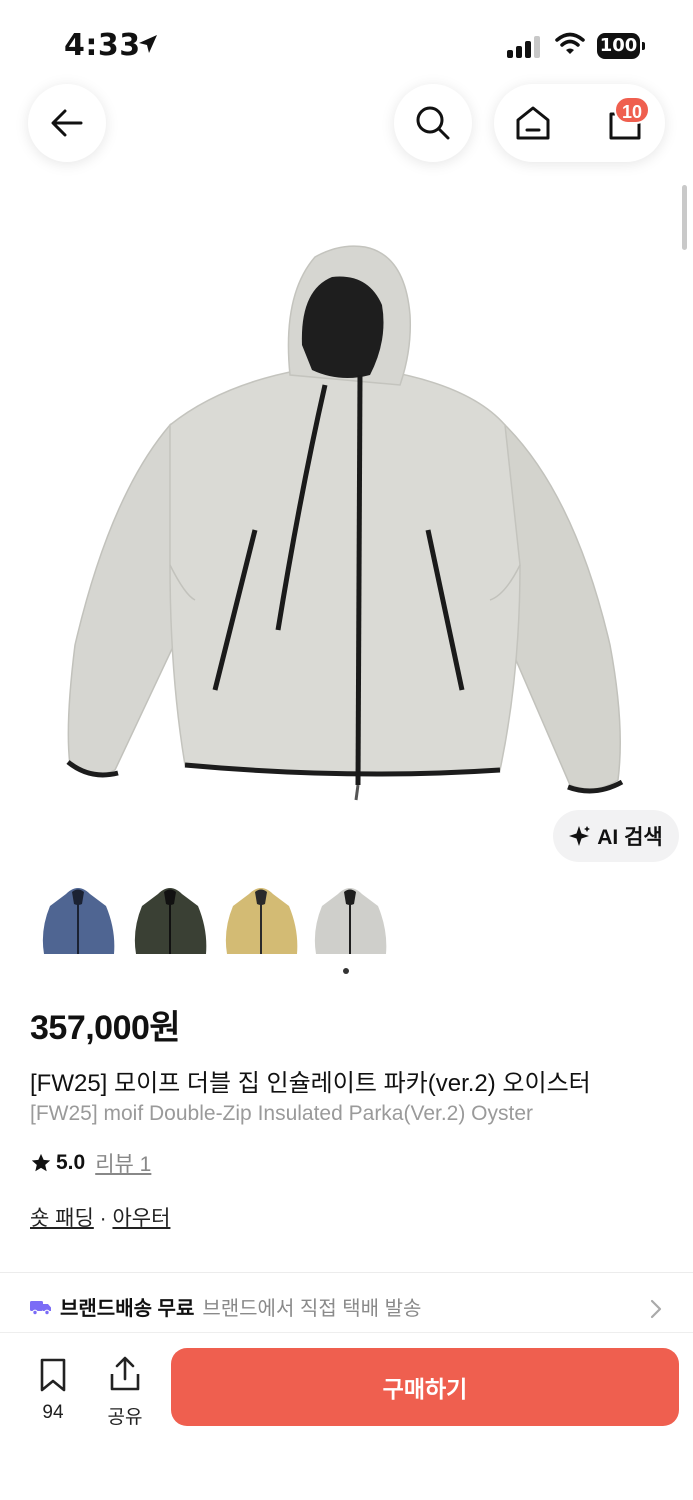  I want to click on bookmark-count: 94, so click(53, 1412).